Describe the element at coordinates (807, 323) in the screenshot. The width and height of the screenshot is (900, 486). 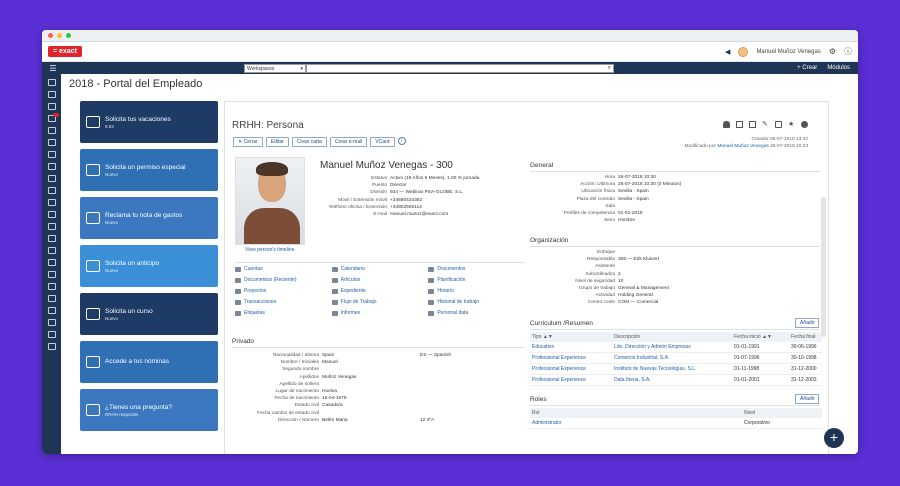
I see `curriculum-add-button: Añadir` at that location.